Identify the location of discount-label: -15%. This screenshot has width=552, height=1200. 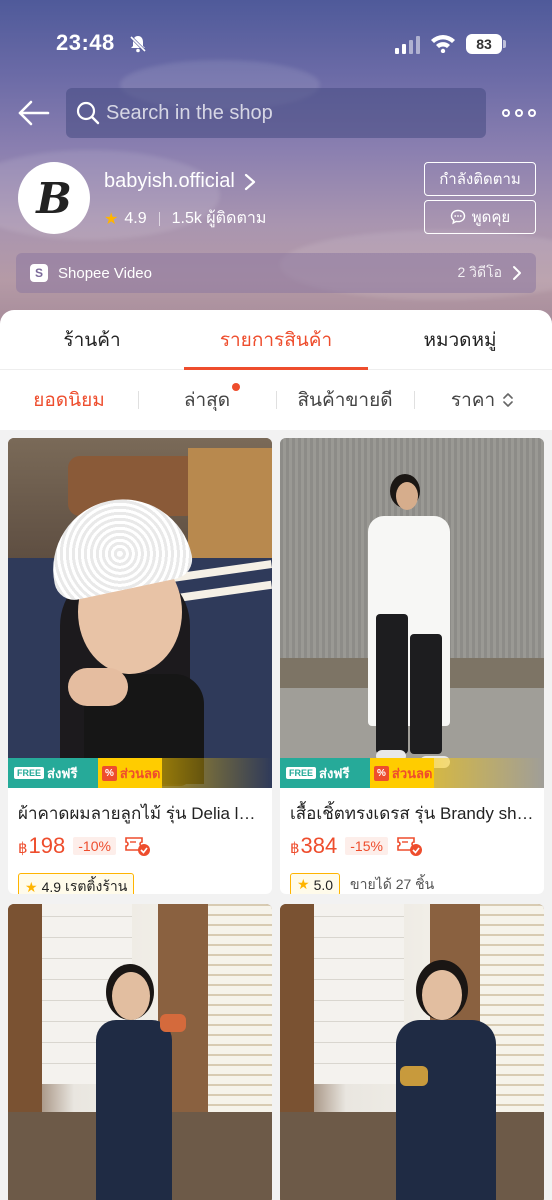
(366, 846).